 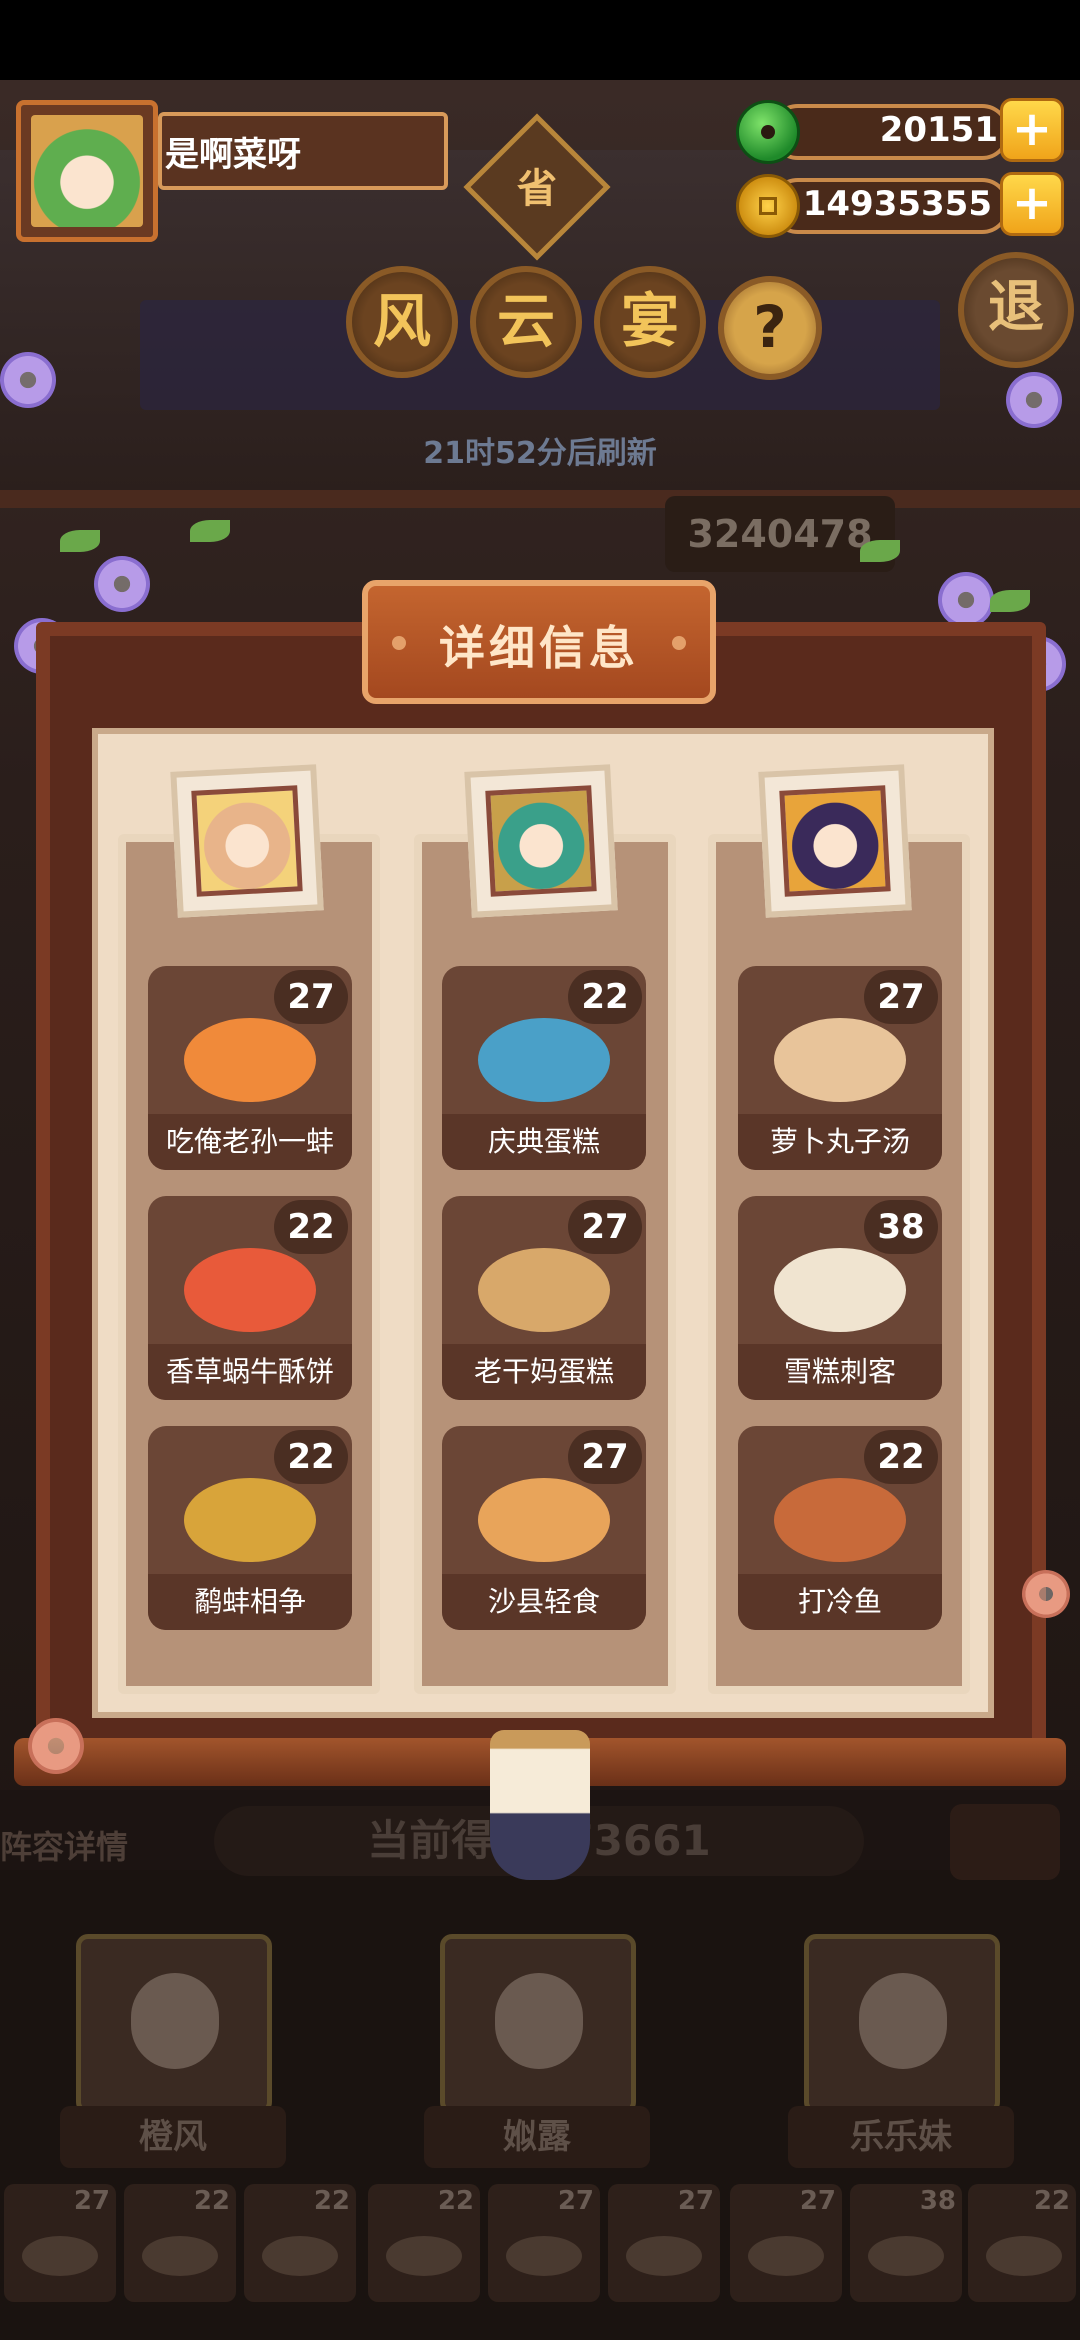 I want to click on dish-card: 22 庆典蛋糕, so click(x=544, y=1068).